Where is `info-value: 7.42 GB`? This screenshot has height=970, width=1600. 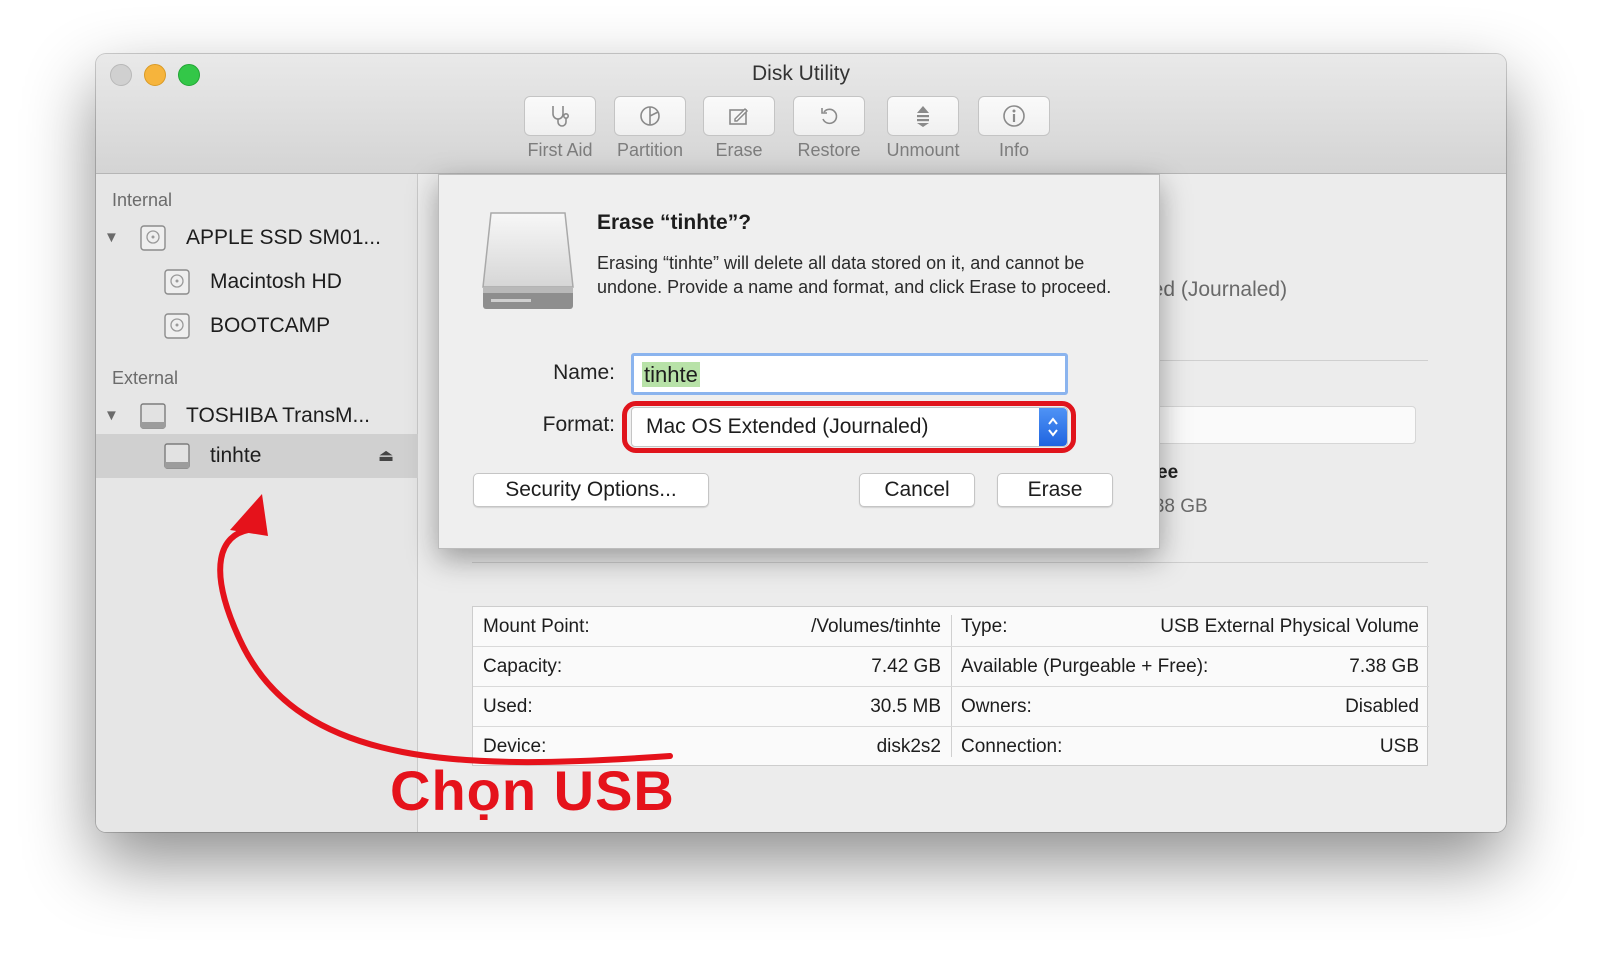 info-value: 7.42 GB is located at coordinates (906, 666).